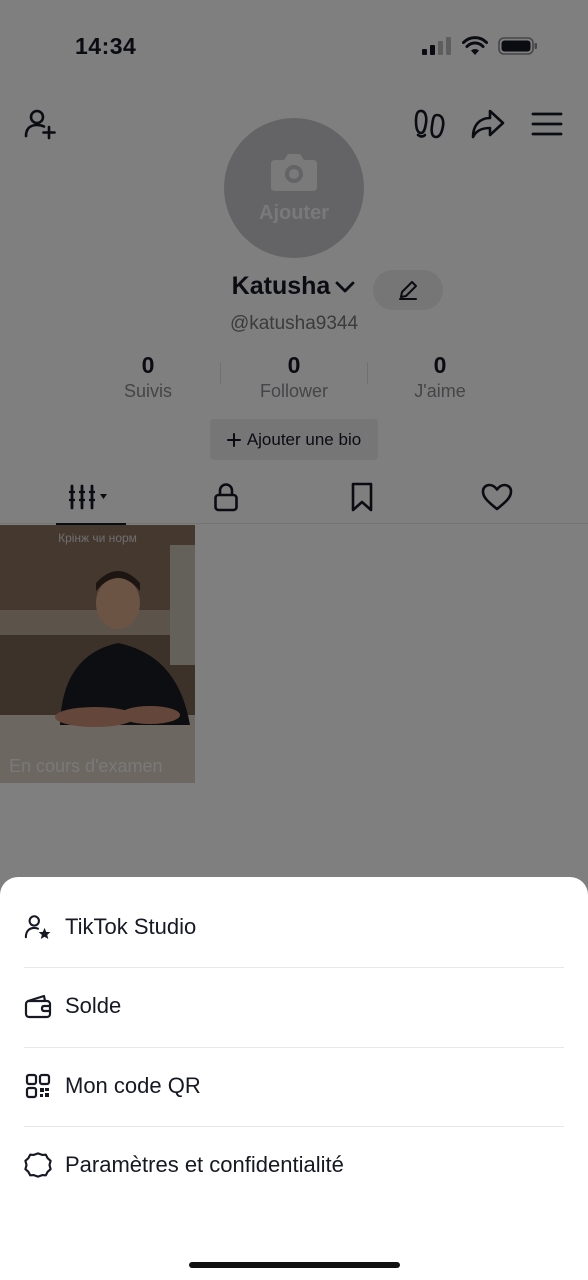 This screenshot has width=588, height=1280. What do you see at coordinates (204, 1164) in the screenshot?
I see `menu-item-label: Paramètres et confidentialité` at bounding box center [204, 1164].